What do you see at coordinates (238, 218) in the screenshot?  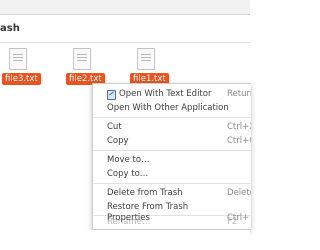 I see `menu-item-shortcut: Ctrl+I` at bounding box center [238, 218].